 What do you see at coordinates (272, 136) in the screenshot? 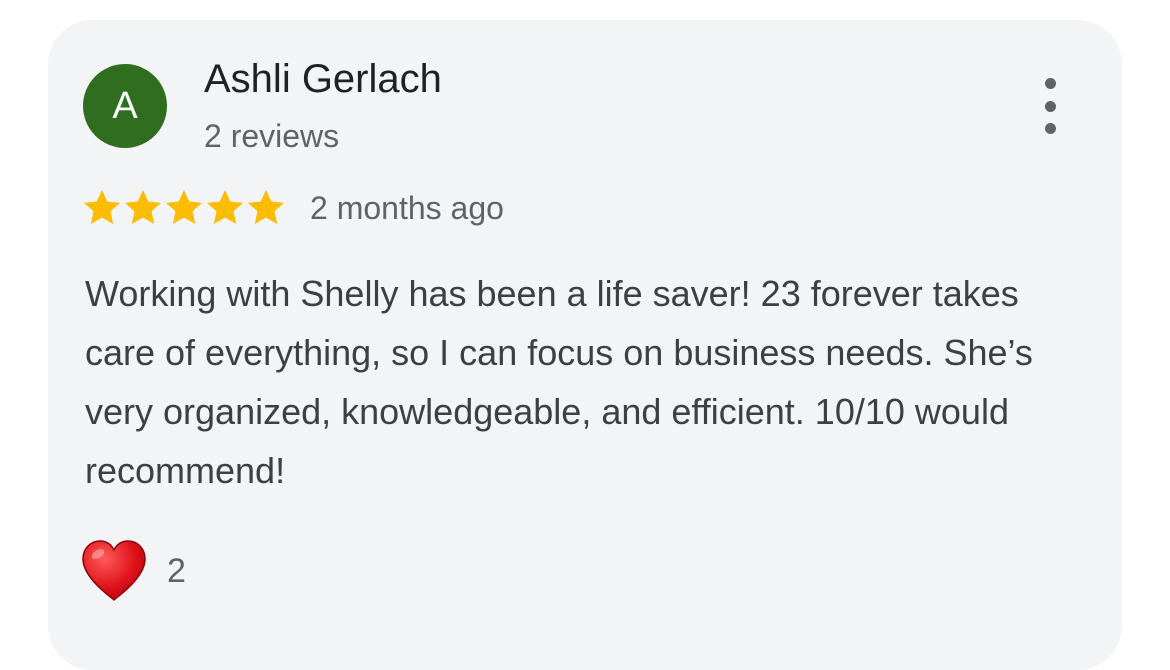
I see `reviewer-review-count: 2 reviews` at bounding box center [272, 136].